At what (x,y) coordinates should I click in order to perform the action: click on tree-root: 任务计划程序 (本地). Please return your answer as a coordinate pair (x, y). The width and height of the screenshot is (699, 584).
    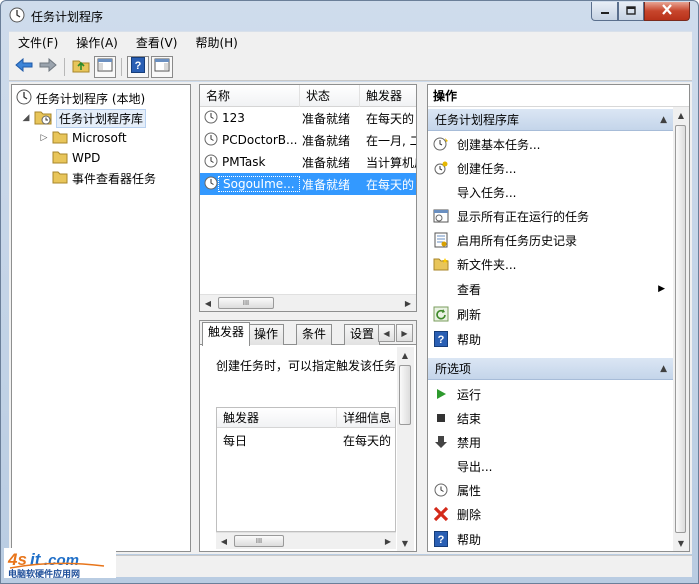
    Looking at the image, I should click on (80, 98).